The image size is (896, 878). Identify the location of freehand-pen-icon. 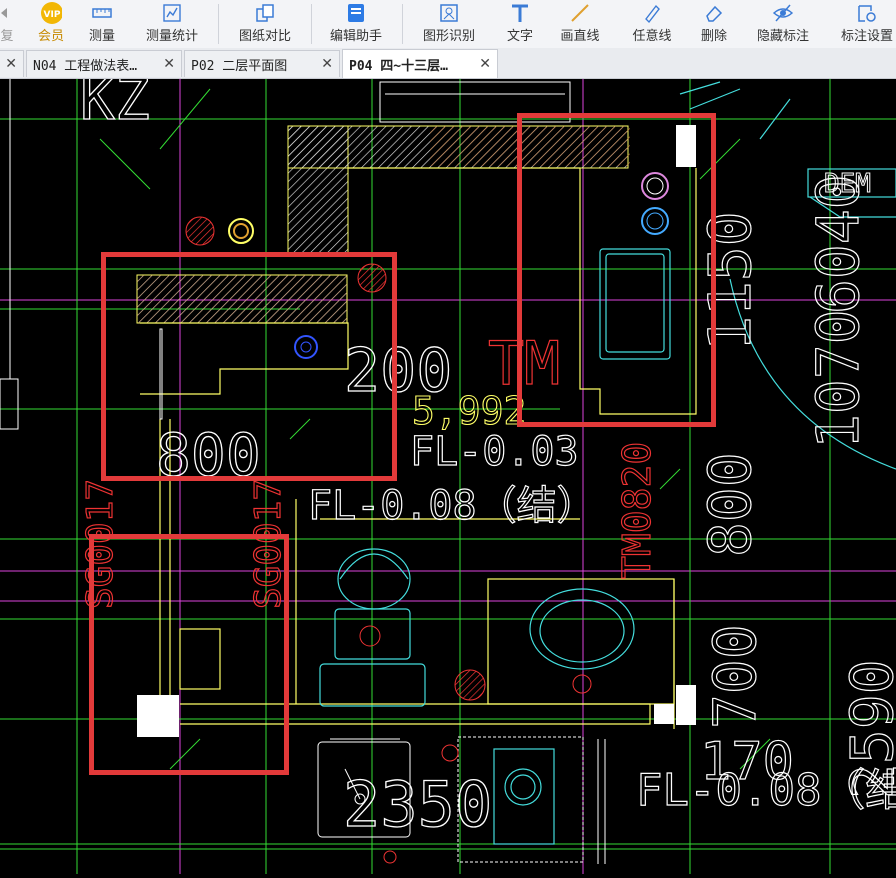
(652, 13).